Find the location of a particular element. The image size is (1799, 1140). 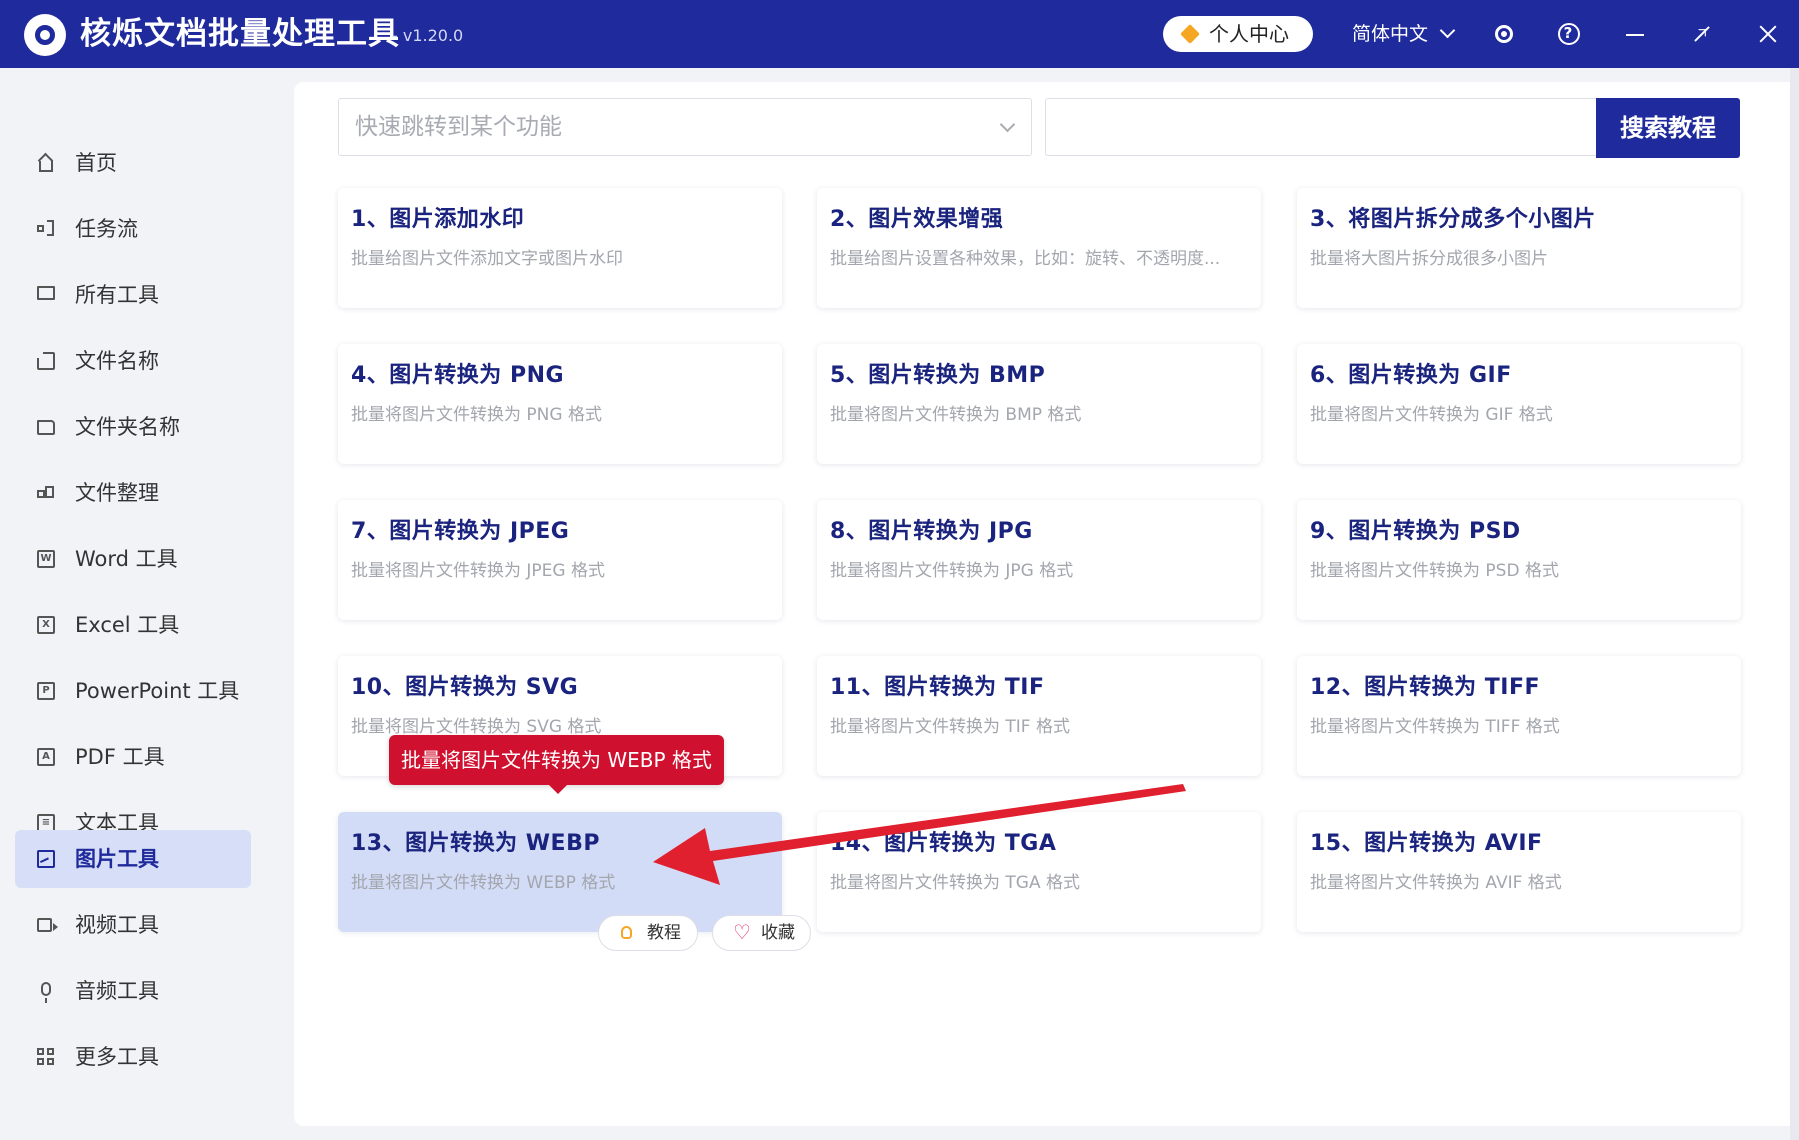

sidebar-item-label: 音频工具 is located at coordinates (117, 991).